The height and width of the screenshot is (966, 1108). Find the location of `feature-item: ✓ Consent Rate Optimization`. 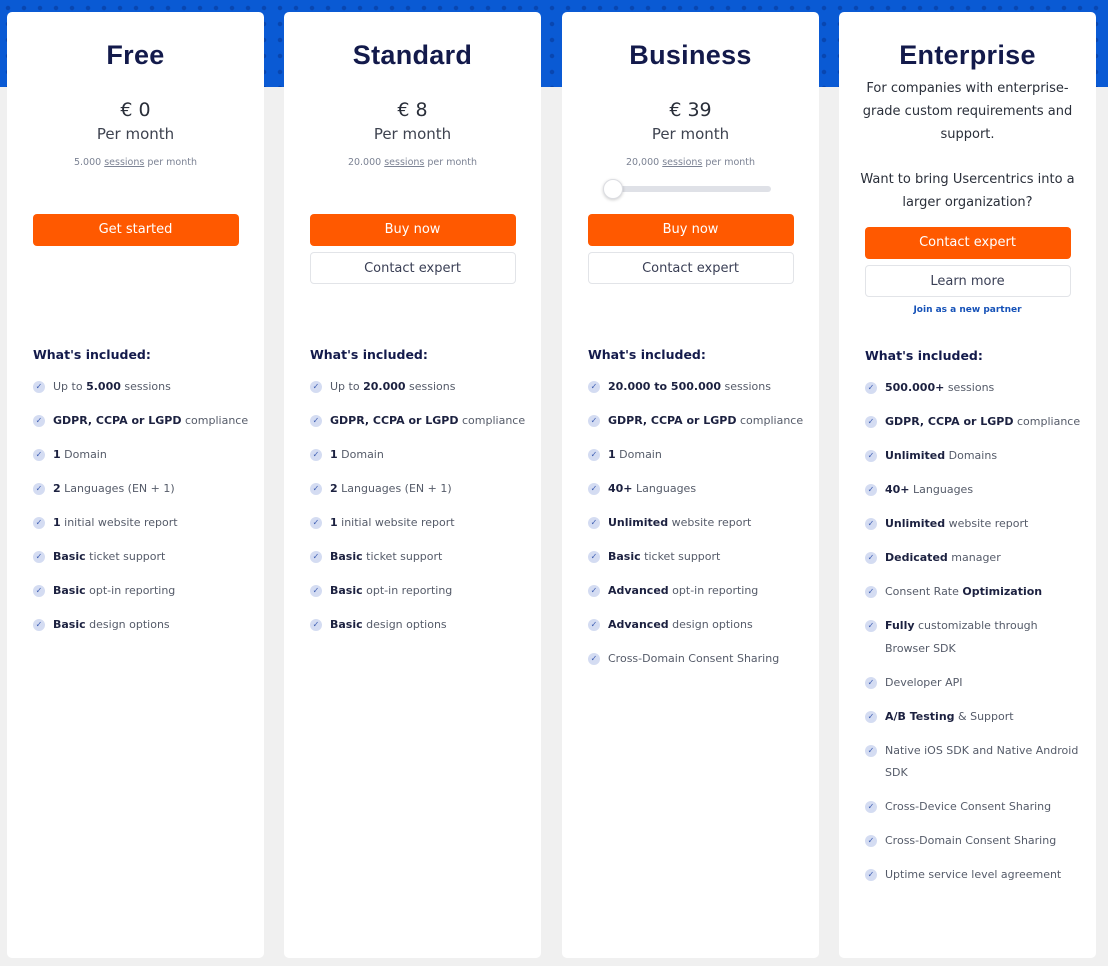

feature-item: ✓ Consent Rate Optimization is located at coordinates (974, 592).